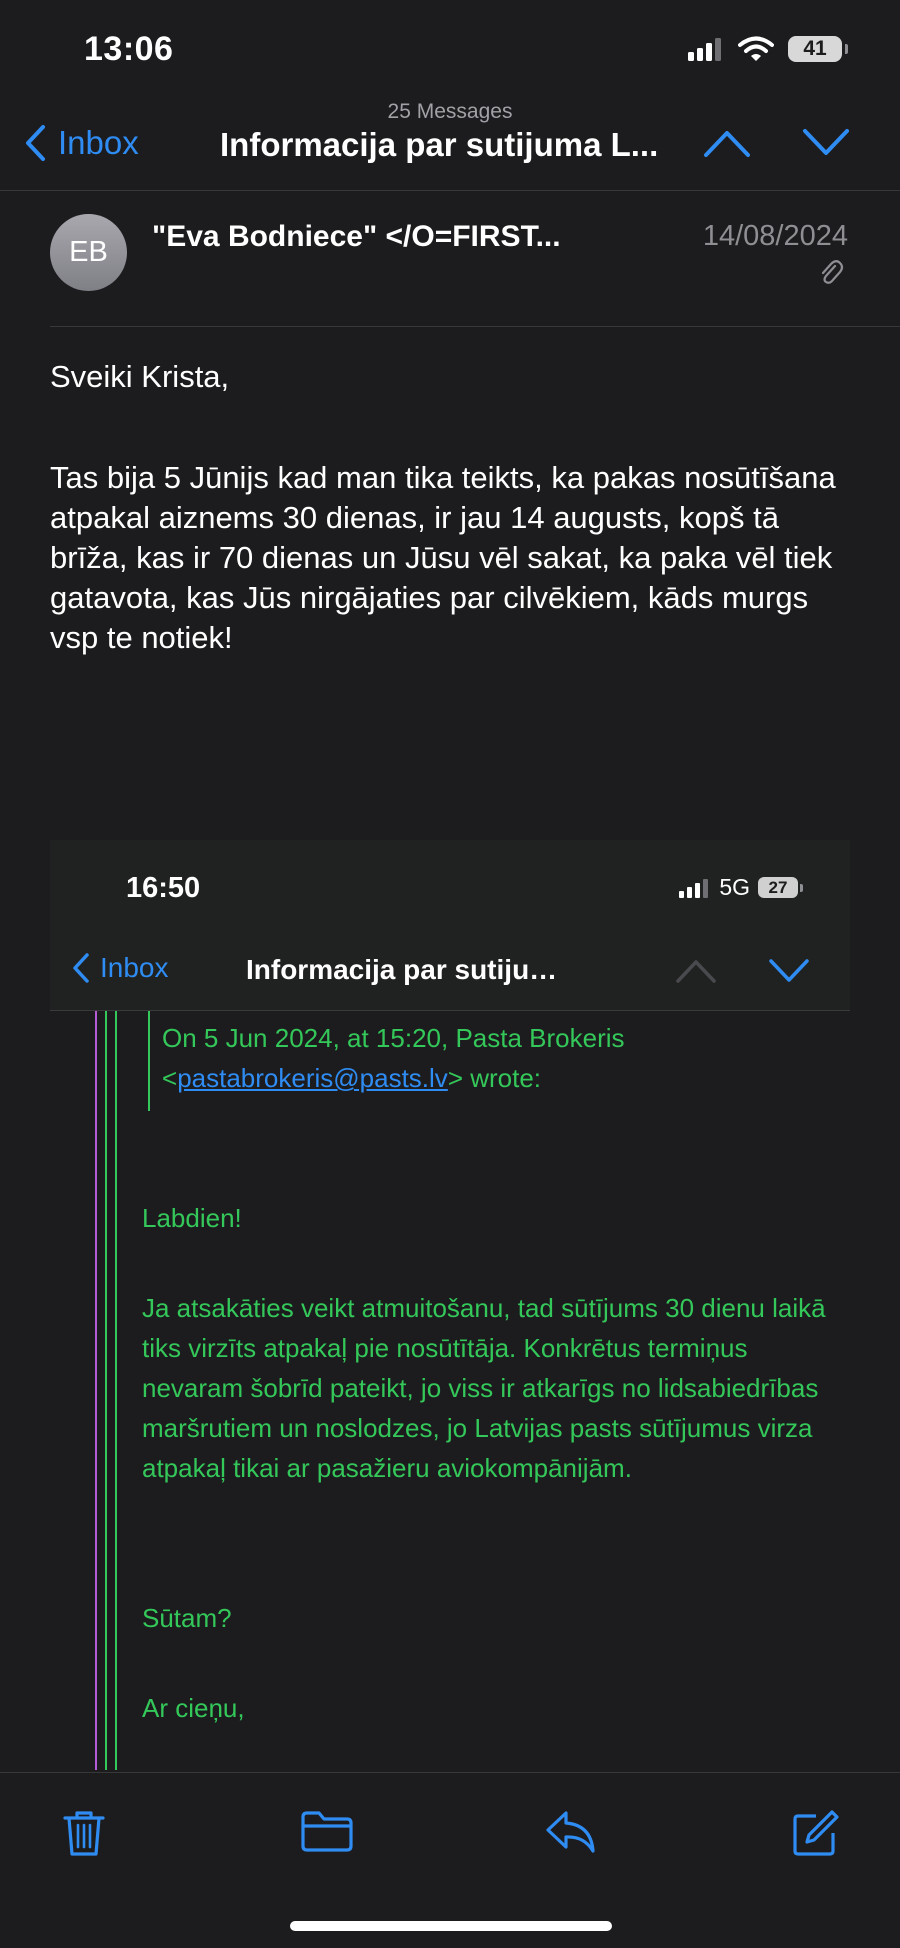 This screenshot has width=900, height=1948. I want to click on quote-bar-purple, so click(96, 1390).